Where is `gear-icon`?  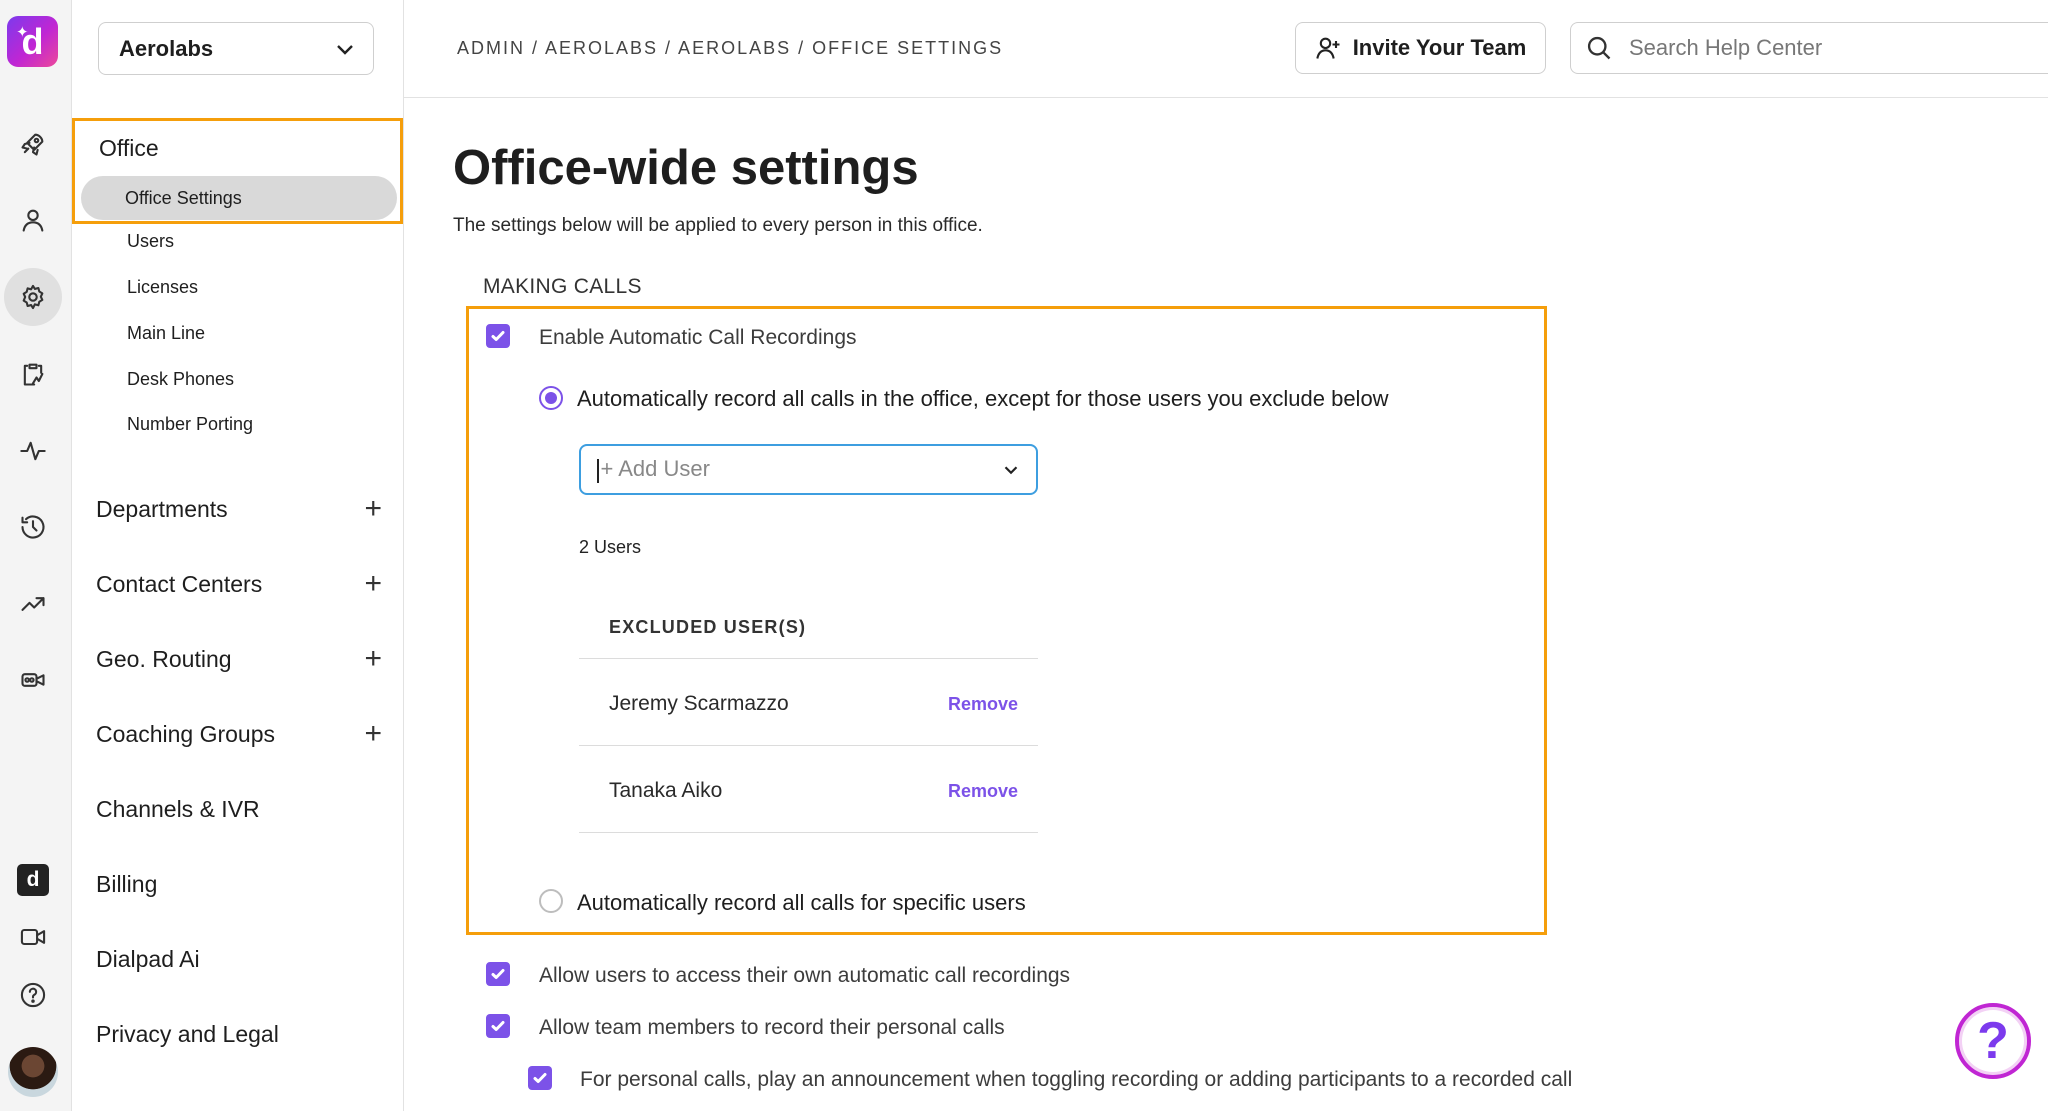
gear-icon is located at coordinates (33, 297).